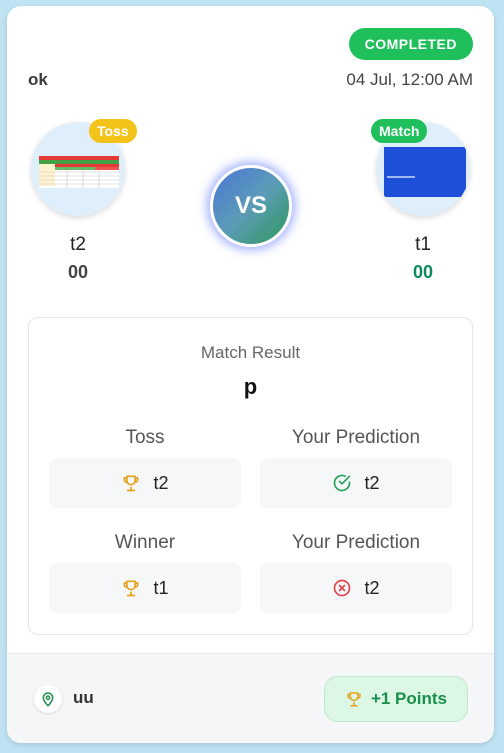 The height and width of the screenshot is (753, 504). I want to click on winner-value: t1, so click(161, 587).